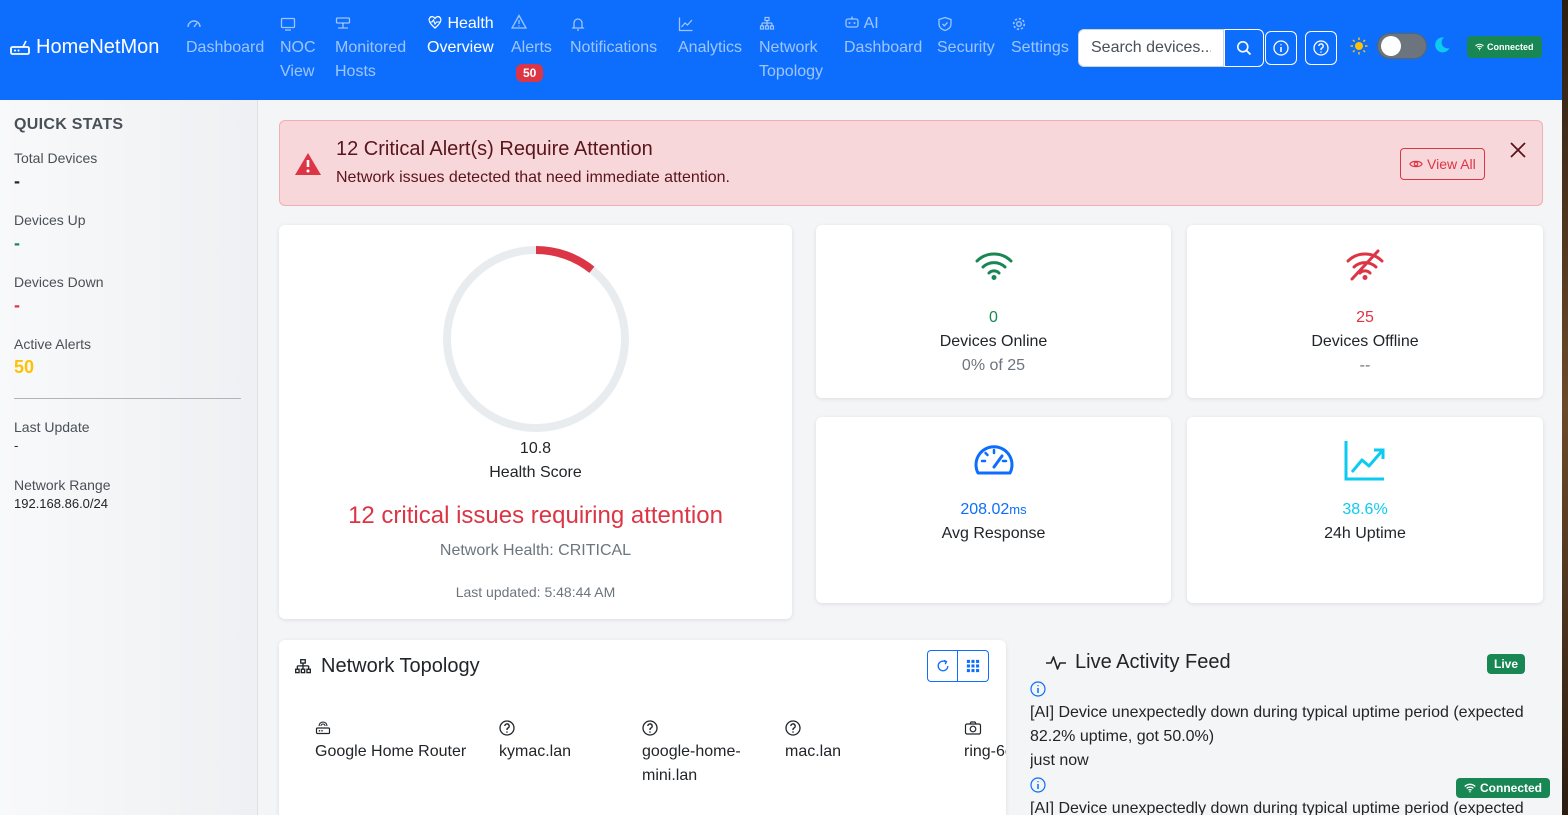 The width and height of the screenshot is (1568, 815). What do you see at coordinates (1506, 664) in the screenshot?
I see `live-badge: Live` at bounding box center [1506, 664].